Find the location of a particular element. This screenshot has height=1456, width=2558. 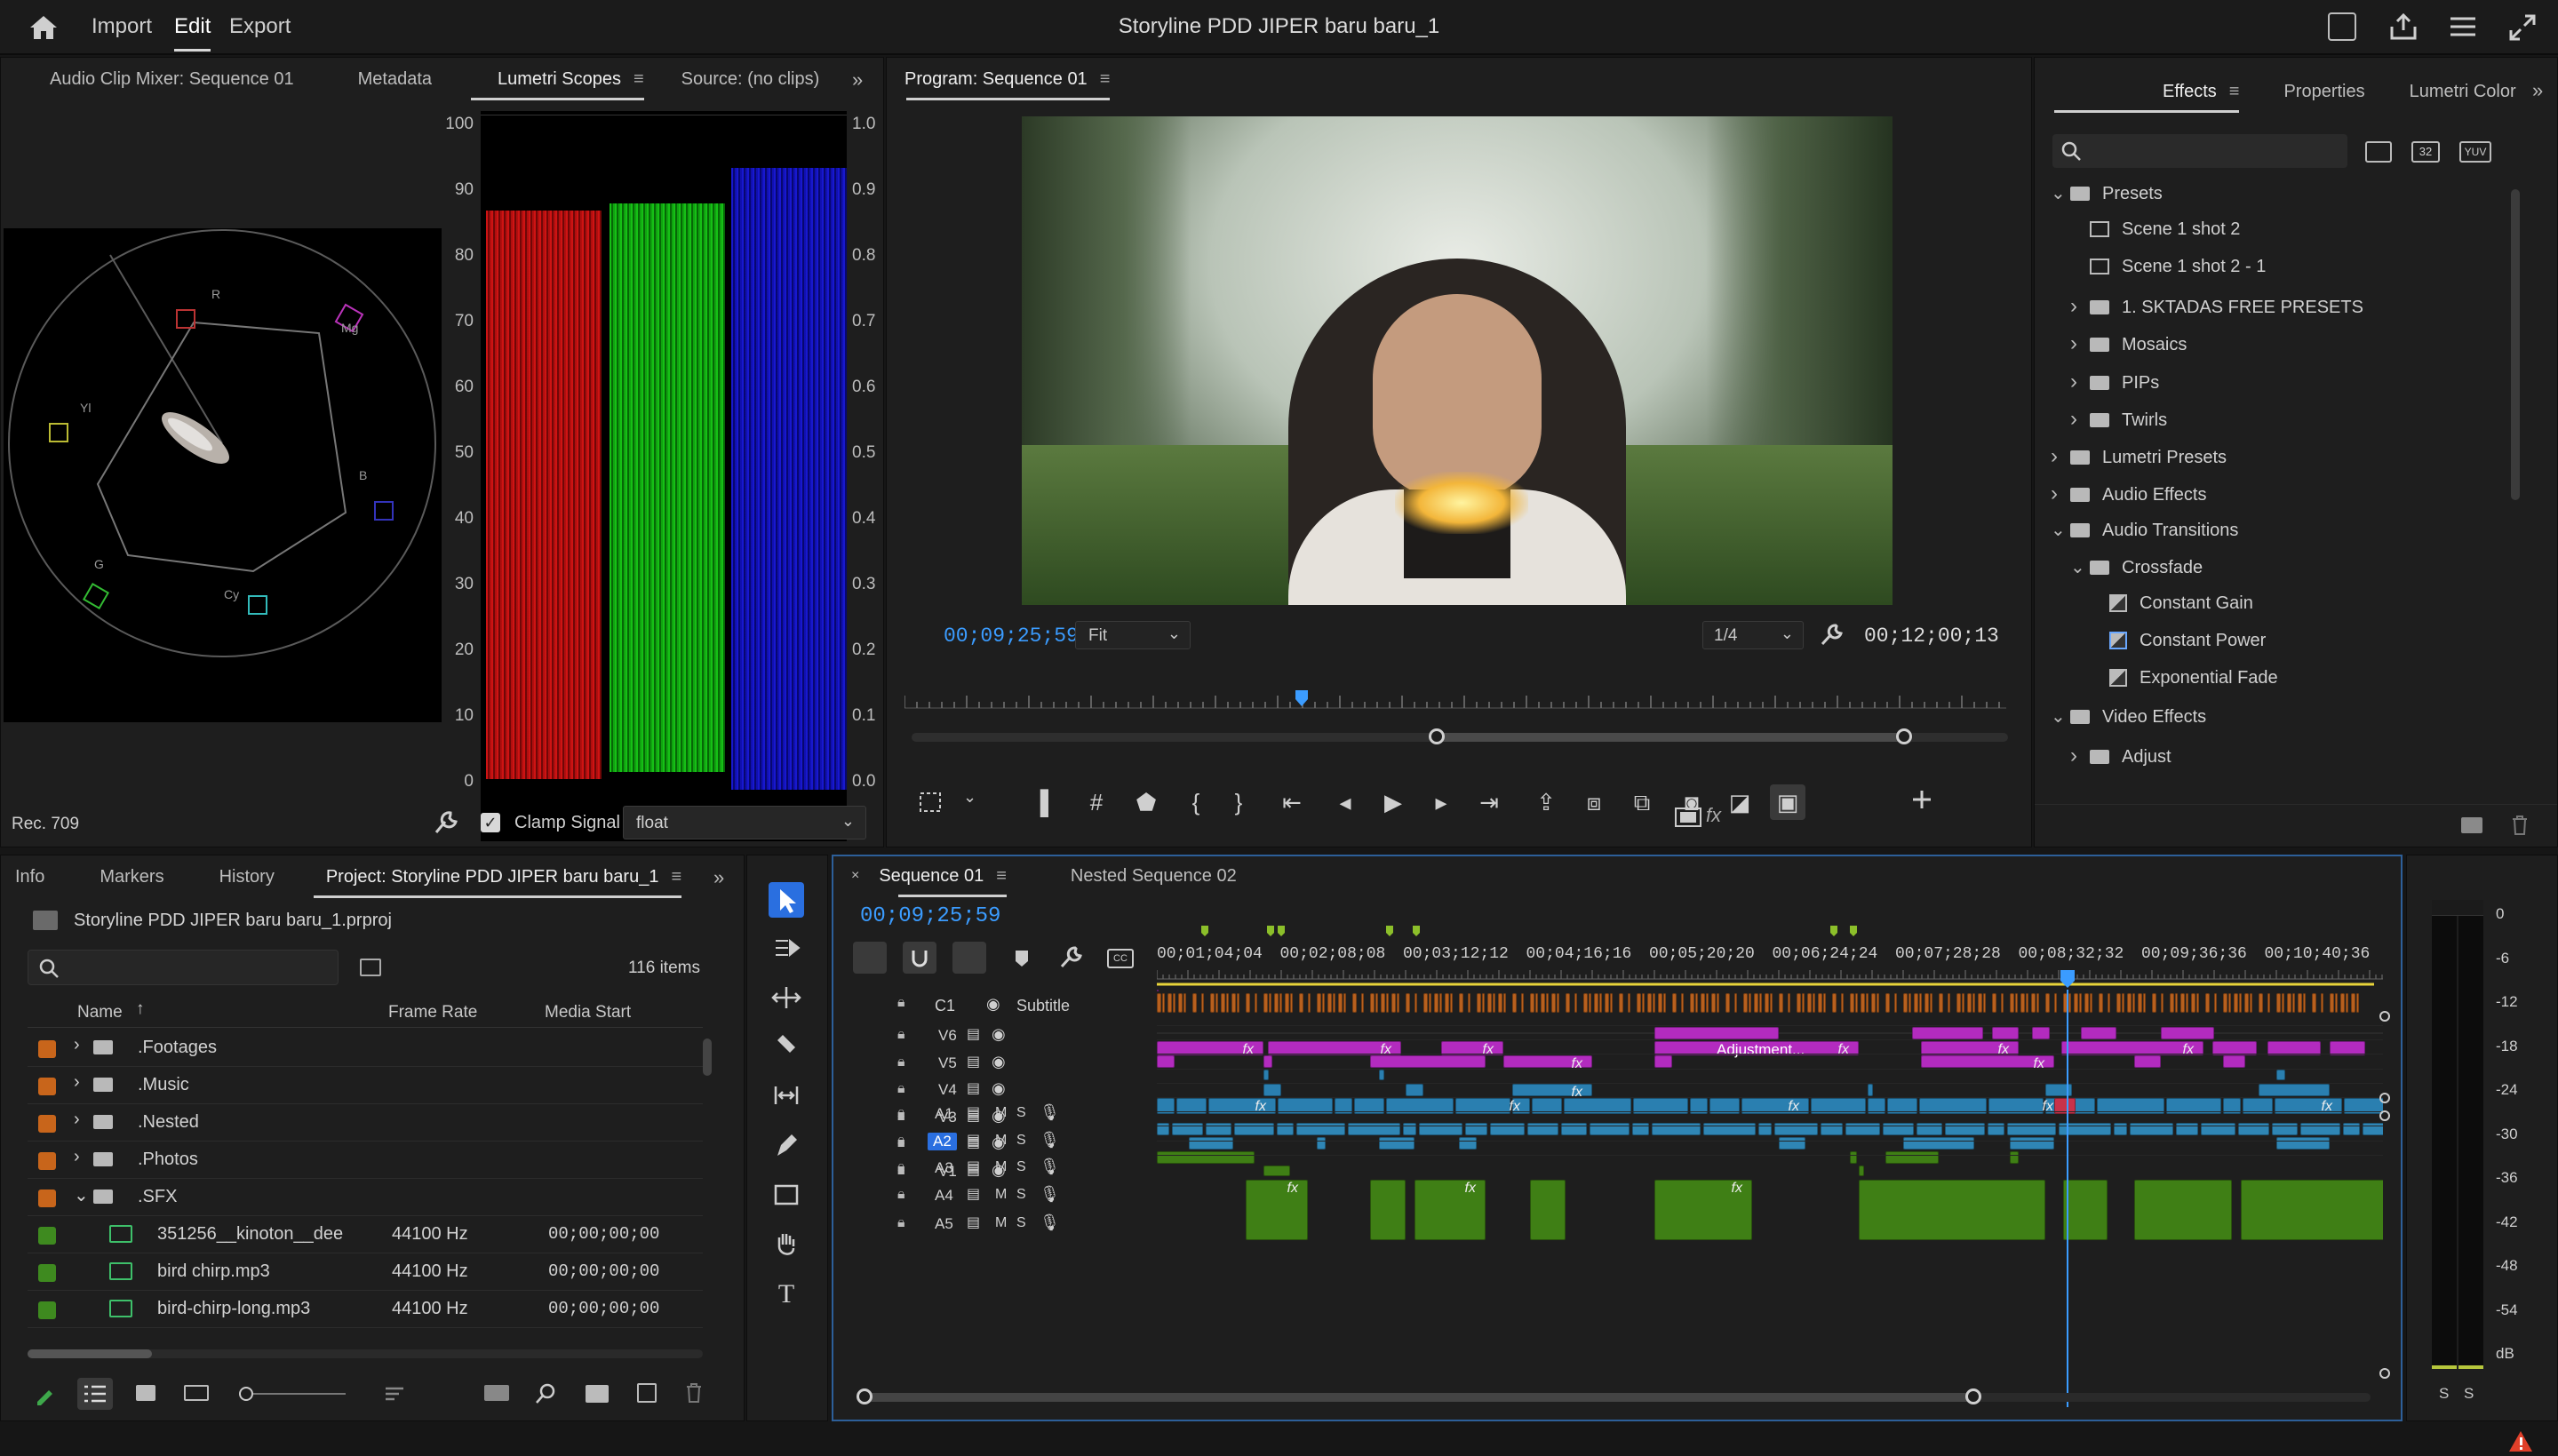

project-row: 351256__kinoton__dee 44100 Hz 00;00;00;00 is located at coordinates (365, 1234).